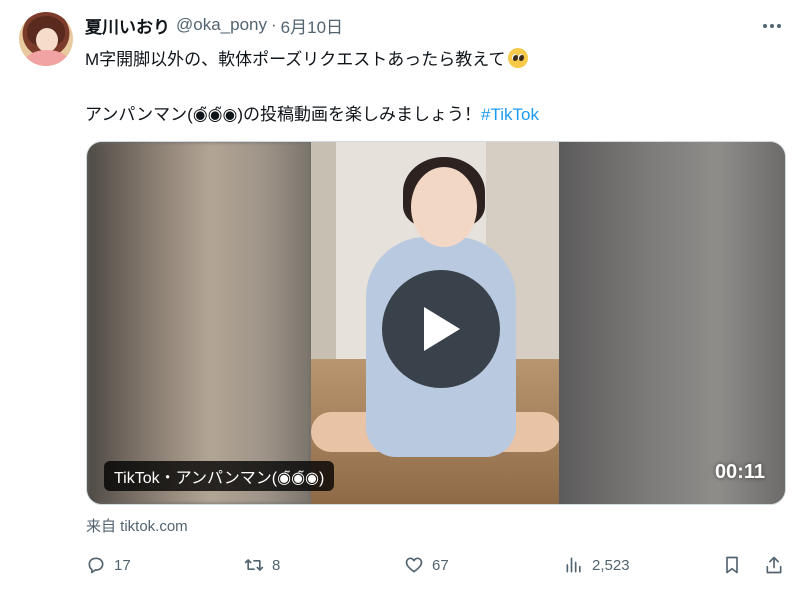 The image size is (800, 590). What do you see at coordinates (47, 58) in the screenshot?
I see `avatar-body` at bounding box center [47, 58].